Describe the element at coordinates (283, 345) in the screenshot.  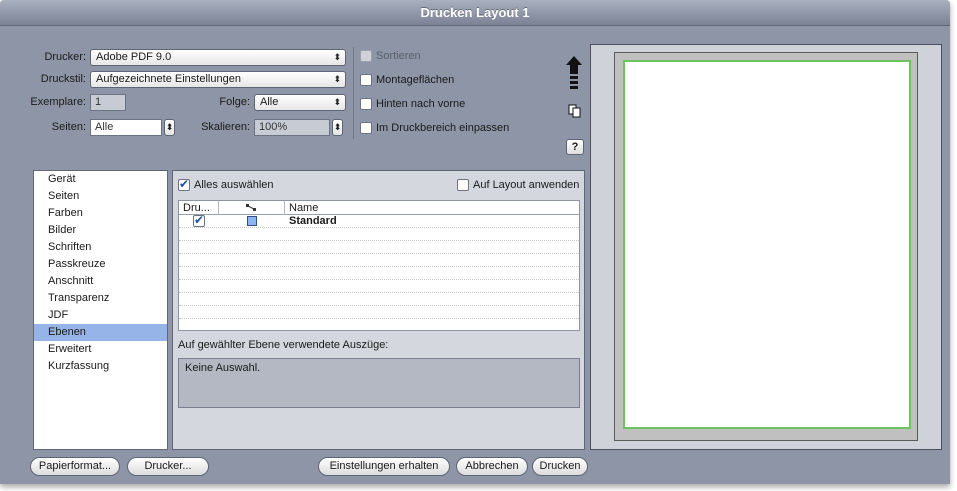
I see `separations-label: Auf gewählter Ebene verwendete Auszüge:` at that location.